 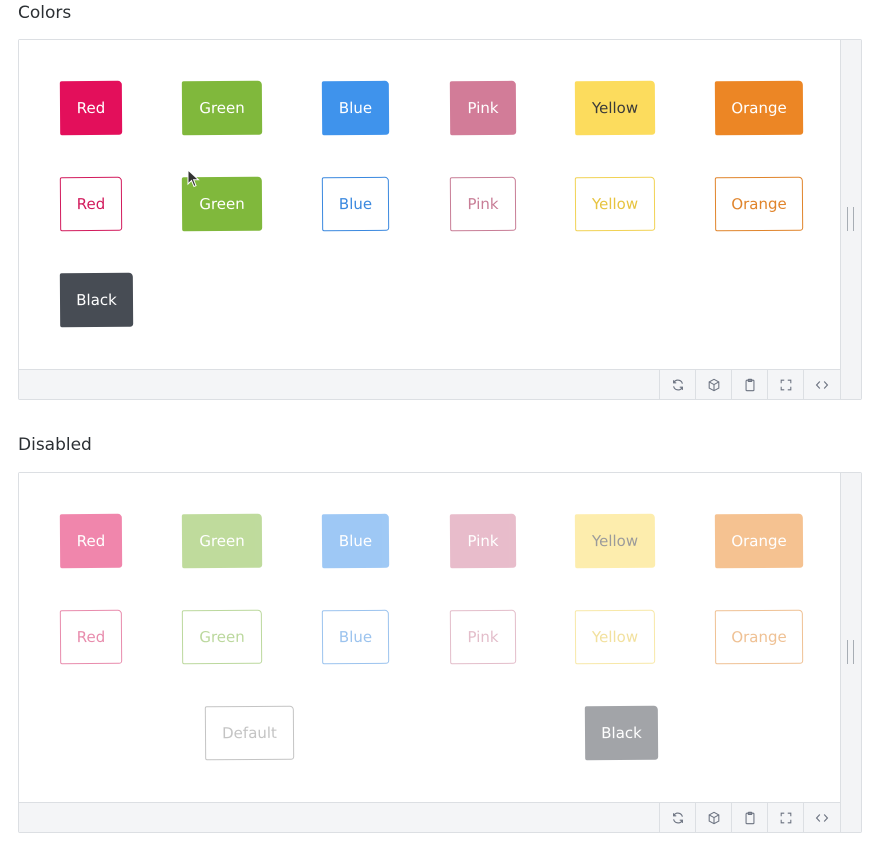 What do you see at coordinates (91, 108) in the screenshot?
I see `red-button: Red` at bounding box center [91, 108].